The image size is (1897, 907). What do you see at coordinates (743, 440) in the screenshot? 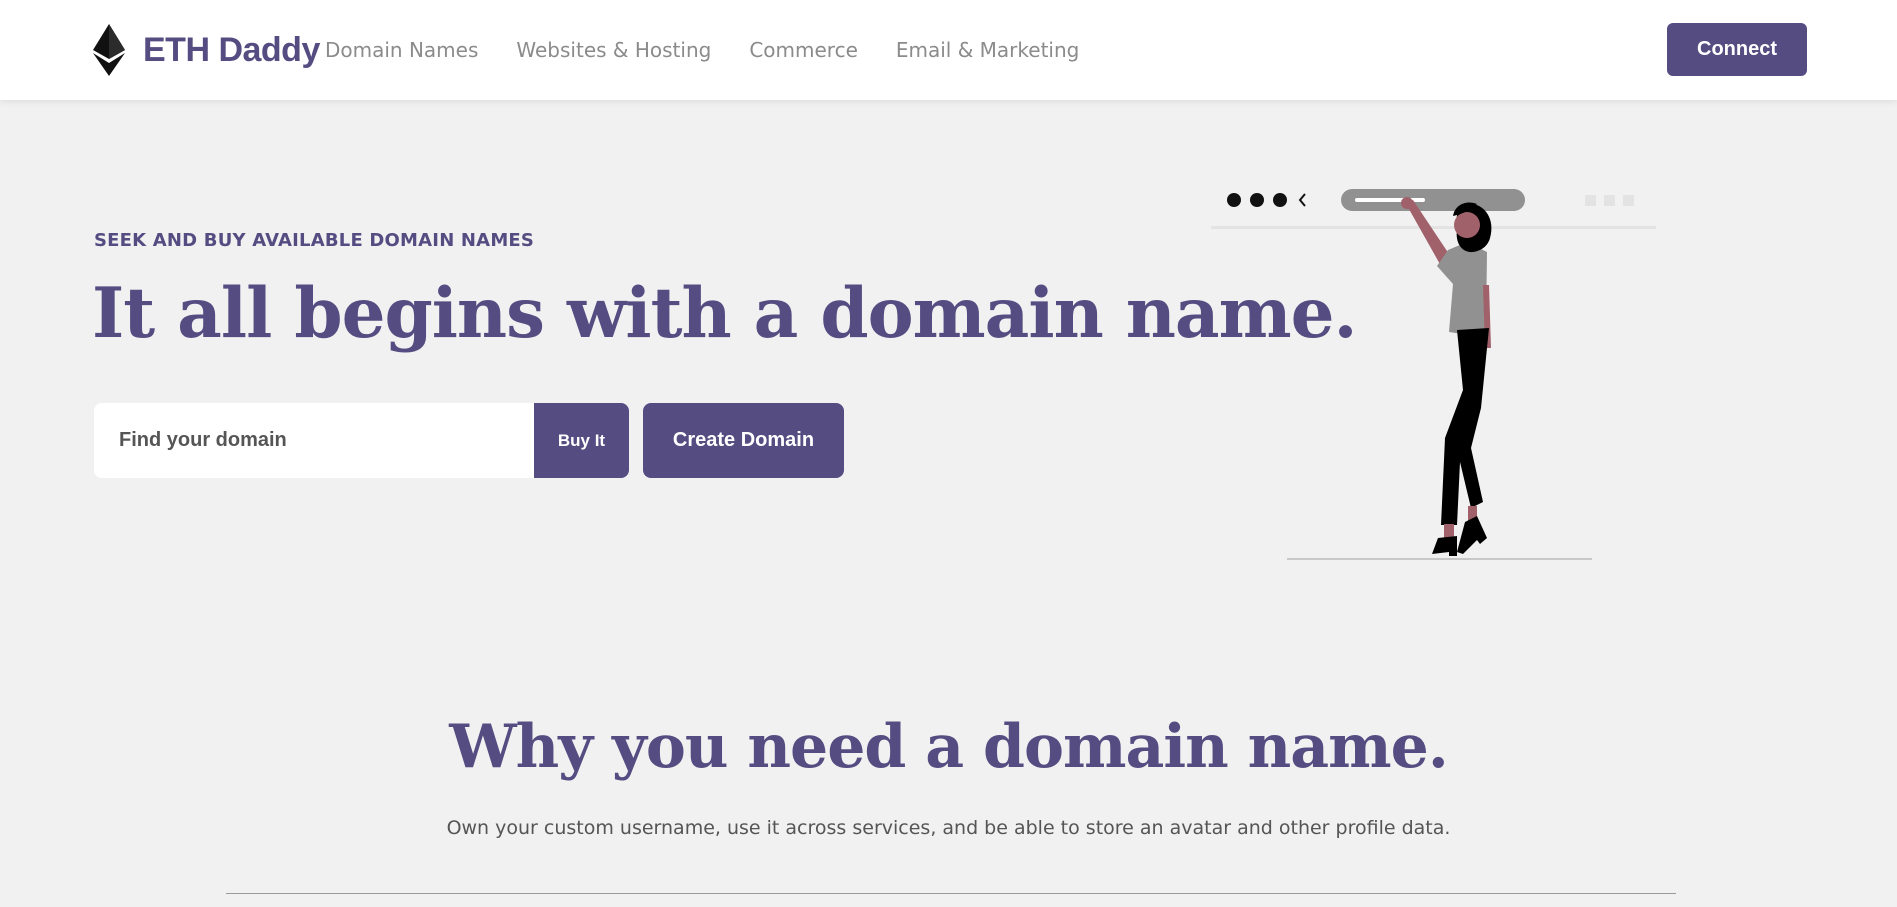
I see `create-domain-button: Create Domain` at bounding box center [743, 440].